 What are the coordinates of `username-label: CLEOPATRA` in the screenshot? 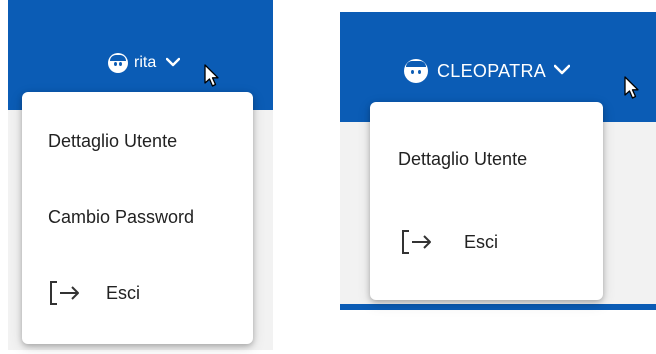 It's located at (492, 70).